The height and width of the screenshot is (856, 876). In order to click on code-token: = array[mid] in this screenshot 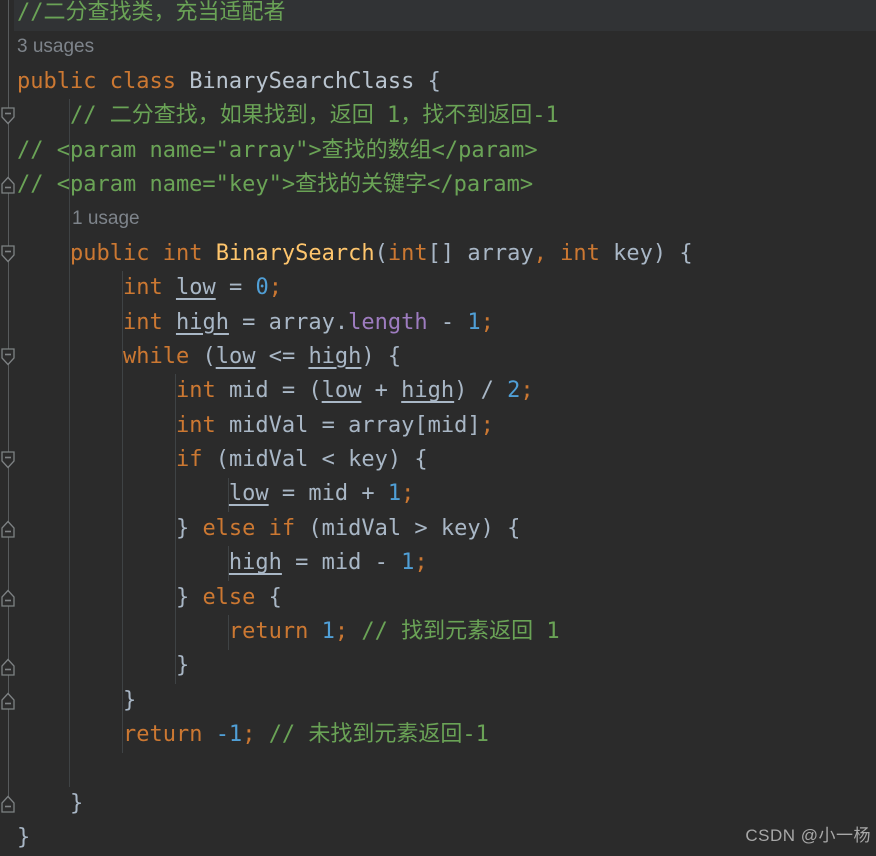, I will do `click(394, 425)`.